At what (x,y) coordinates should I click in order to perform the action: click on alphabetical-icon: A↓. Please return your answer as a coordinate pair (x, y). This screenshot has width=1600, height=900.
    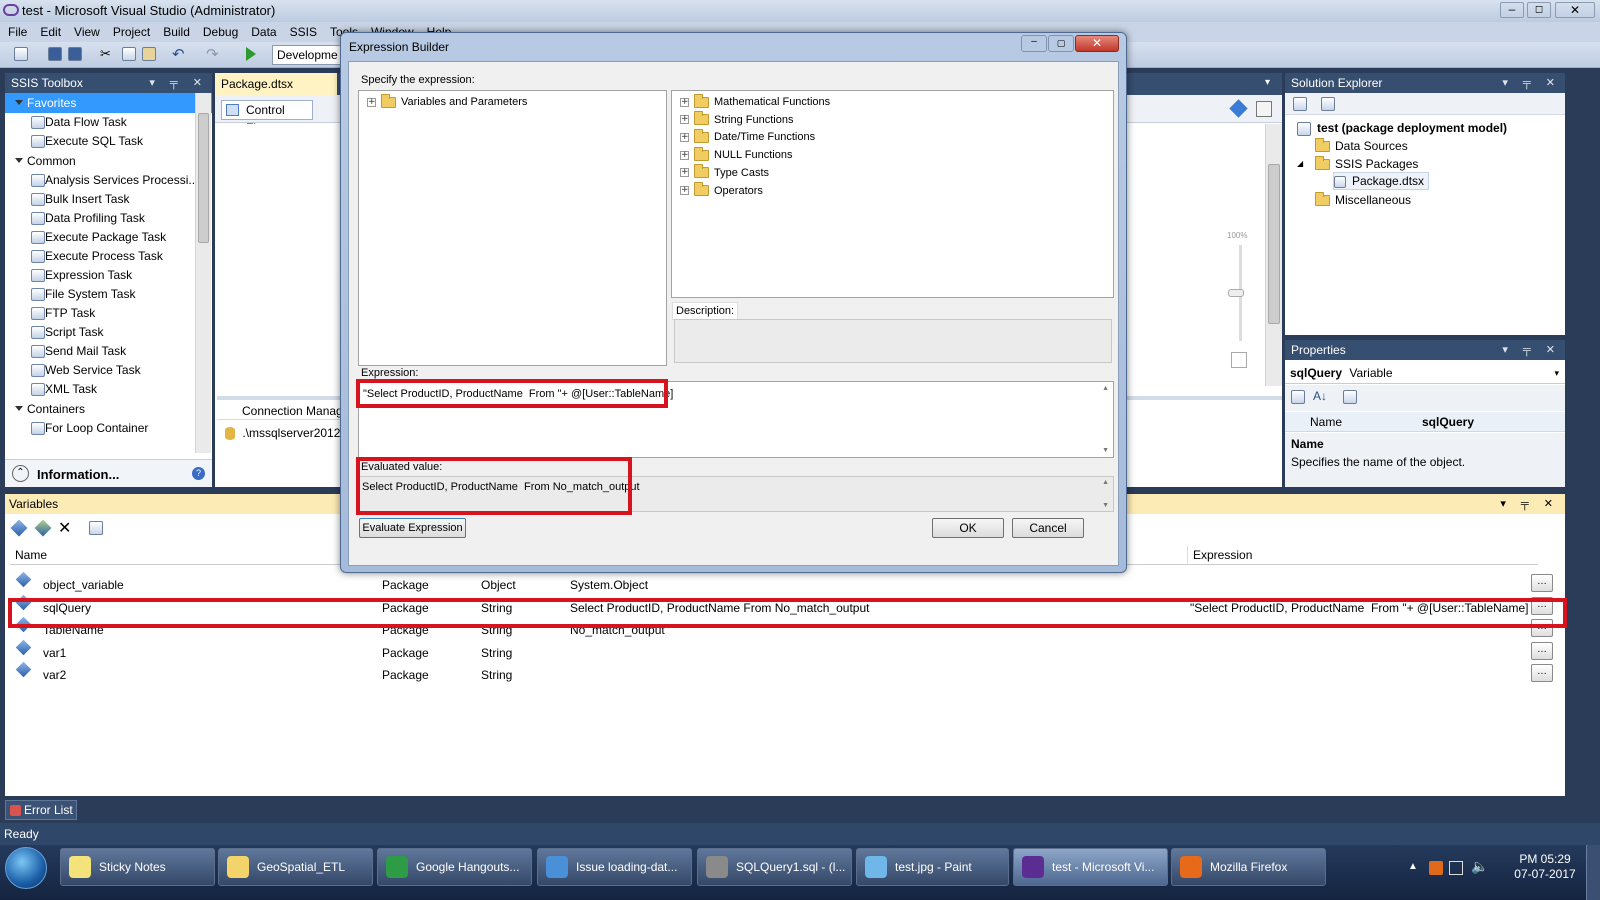
    Looking at the image, I should click on (1320, 396).